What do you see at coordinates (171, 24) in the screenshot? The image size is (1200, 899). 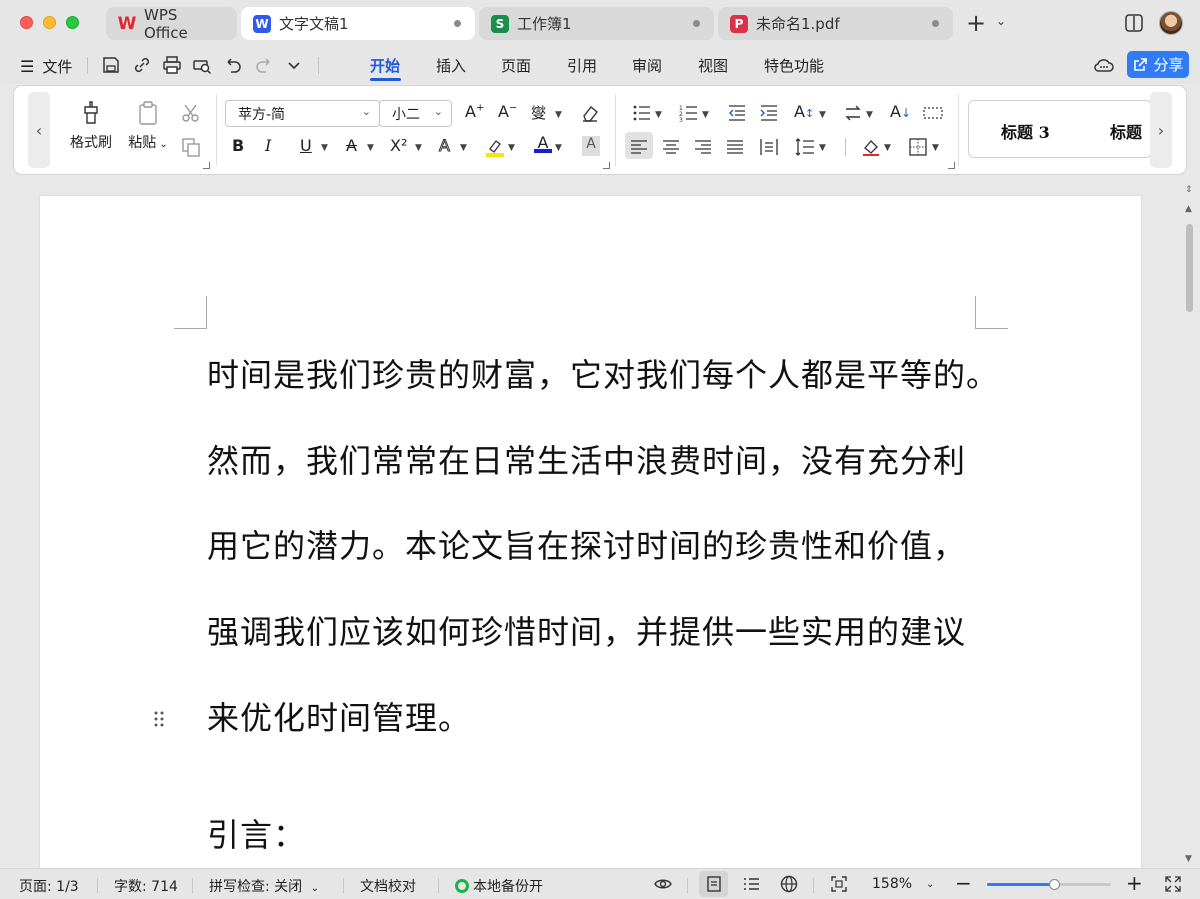 I see `tab-wps-office: W WPS Office` at bounding box center [171, 24].